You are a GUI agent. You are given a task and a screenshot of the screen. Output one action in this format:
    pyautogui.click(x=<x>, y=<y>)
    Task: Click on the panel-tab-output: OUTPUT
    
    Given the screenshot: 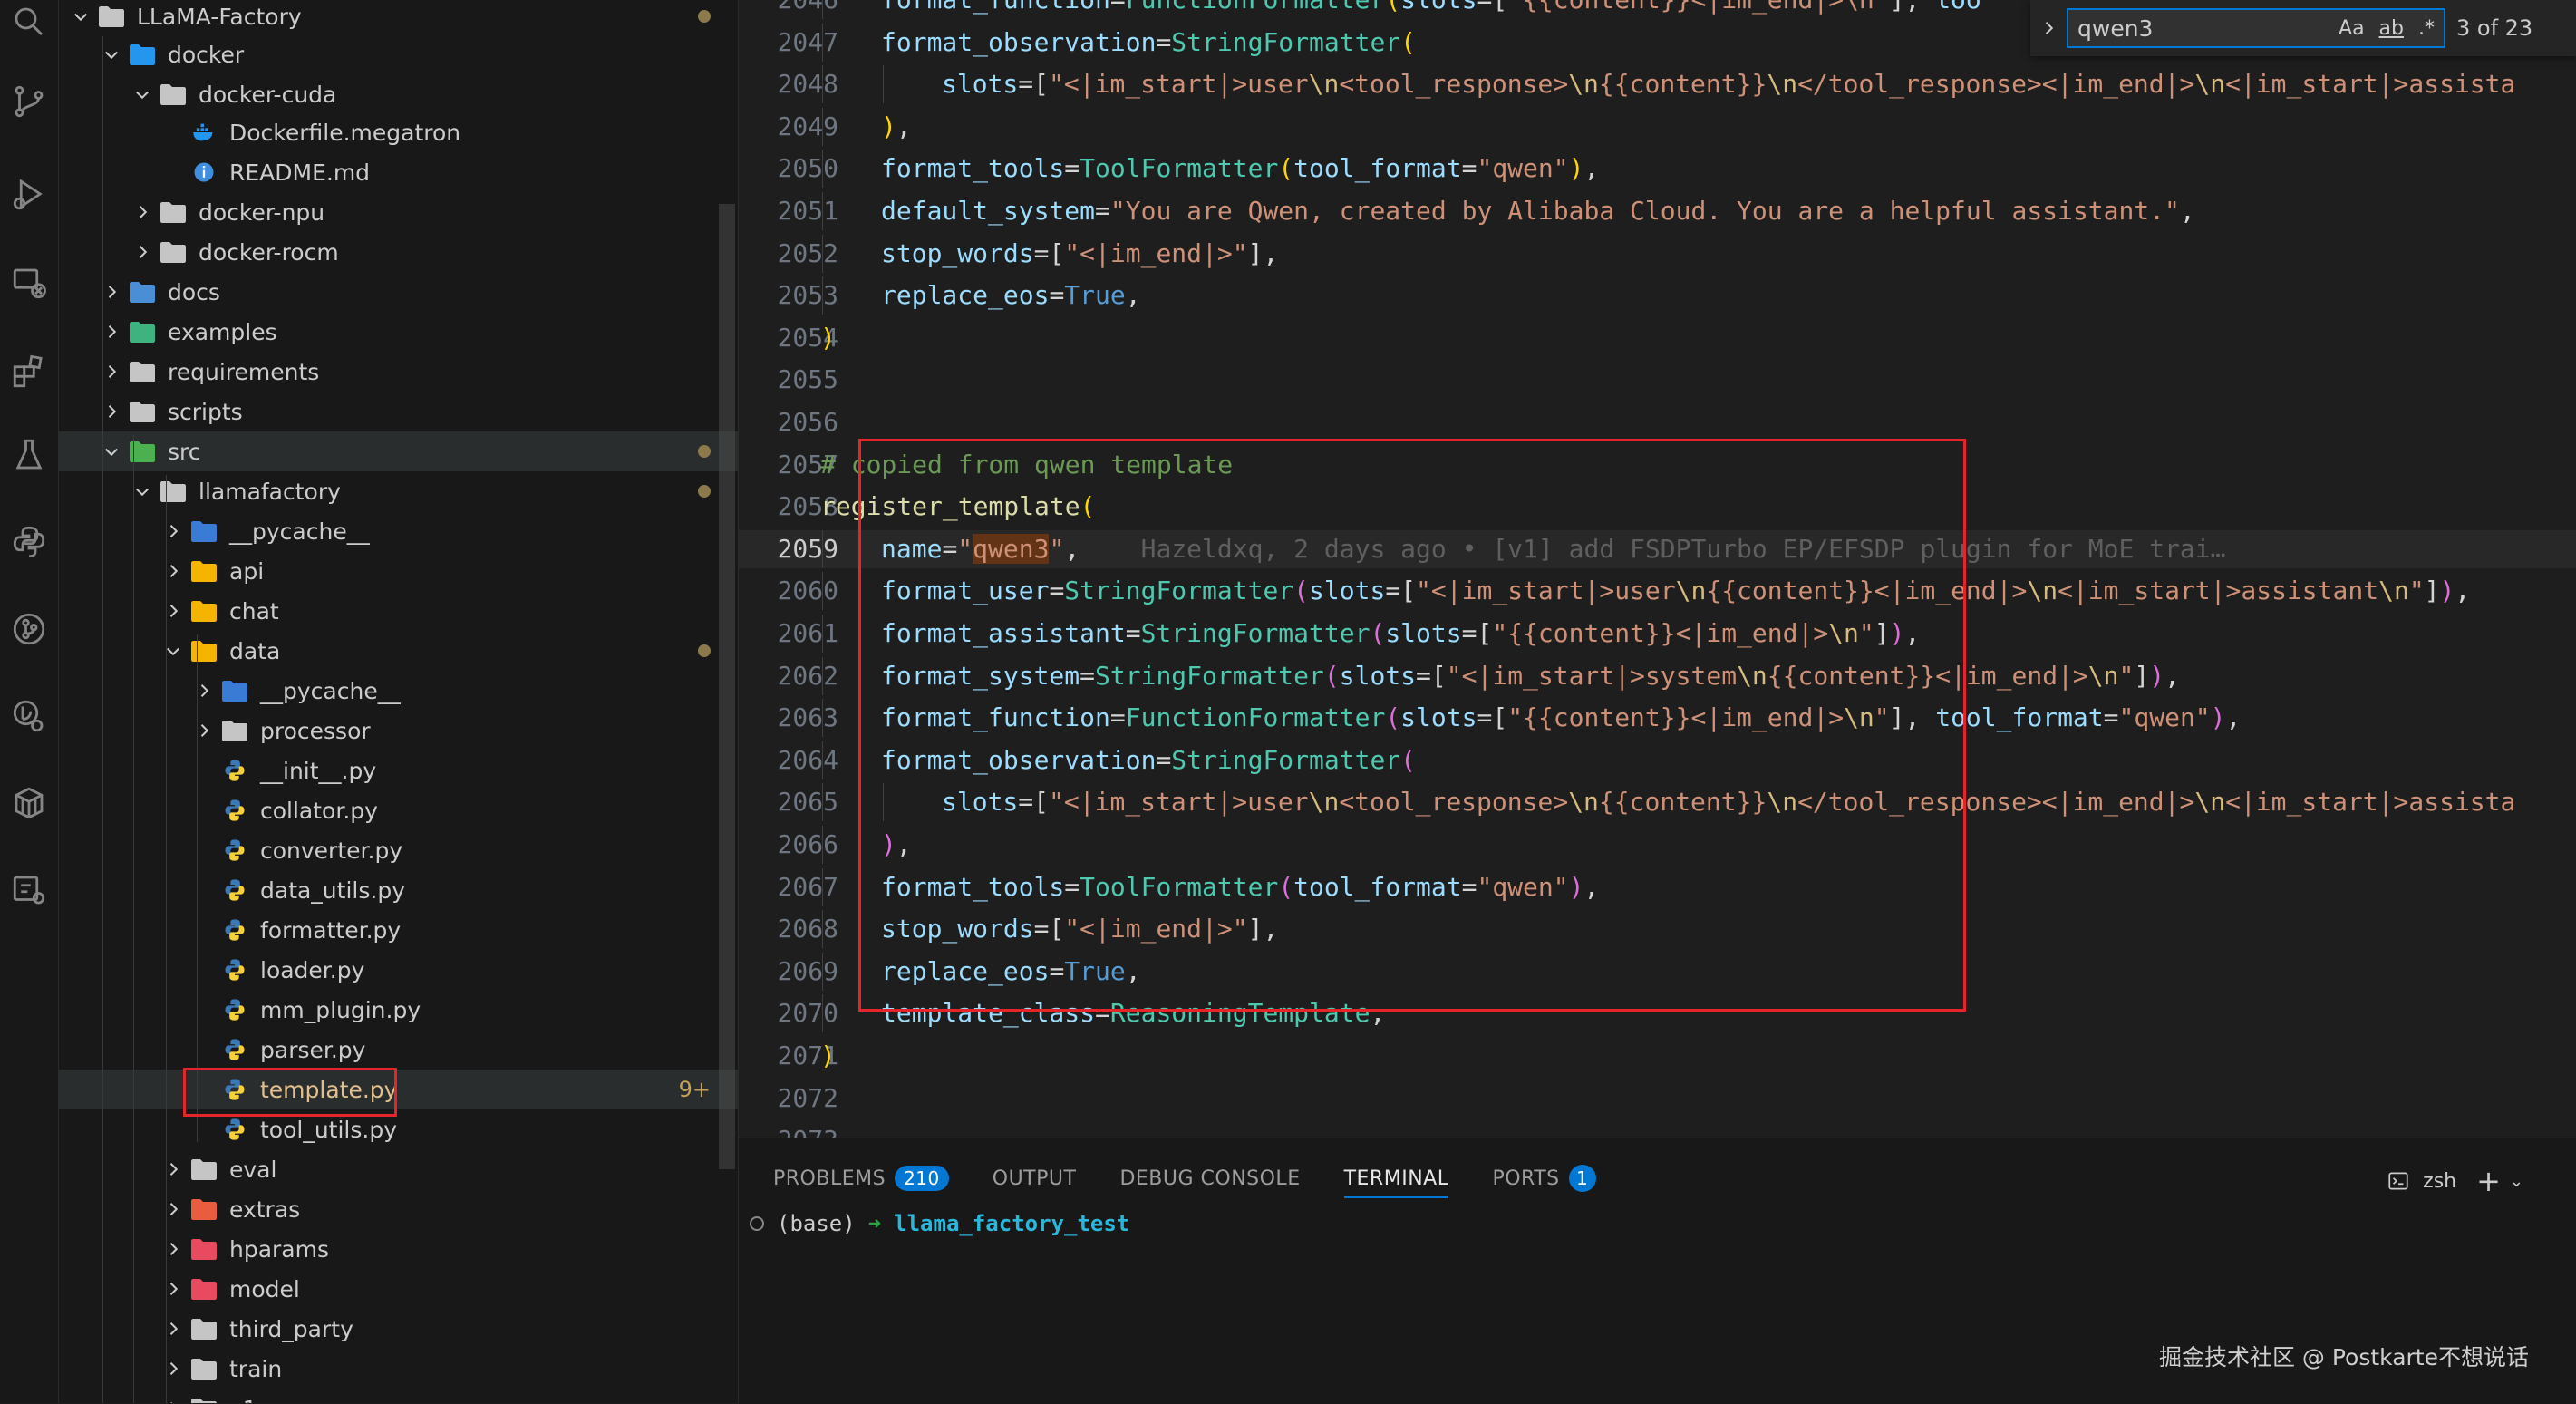 What is the action you would take?
    pyautogui.click(x=1035, y=1178)
    